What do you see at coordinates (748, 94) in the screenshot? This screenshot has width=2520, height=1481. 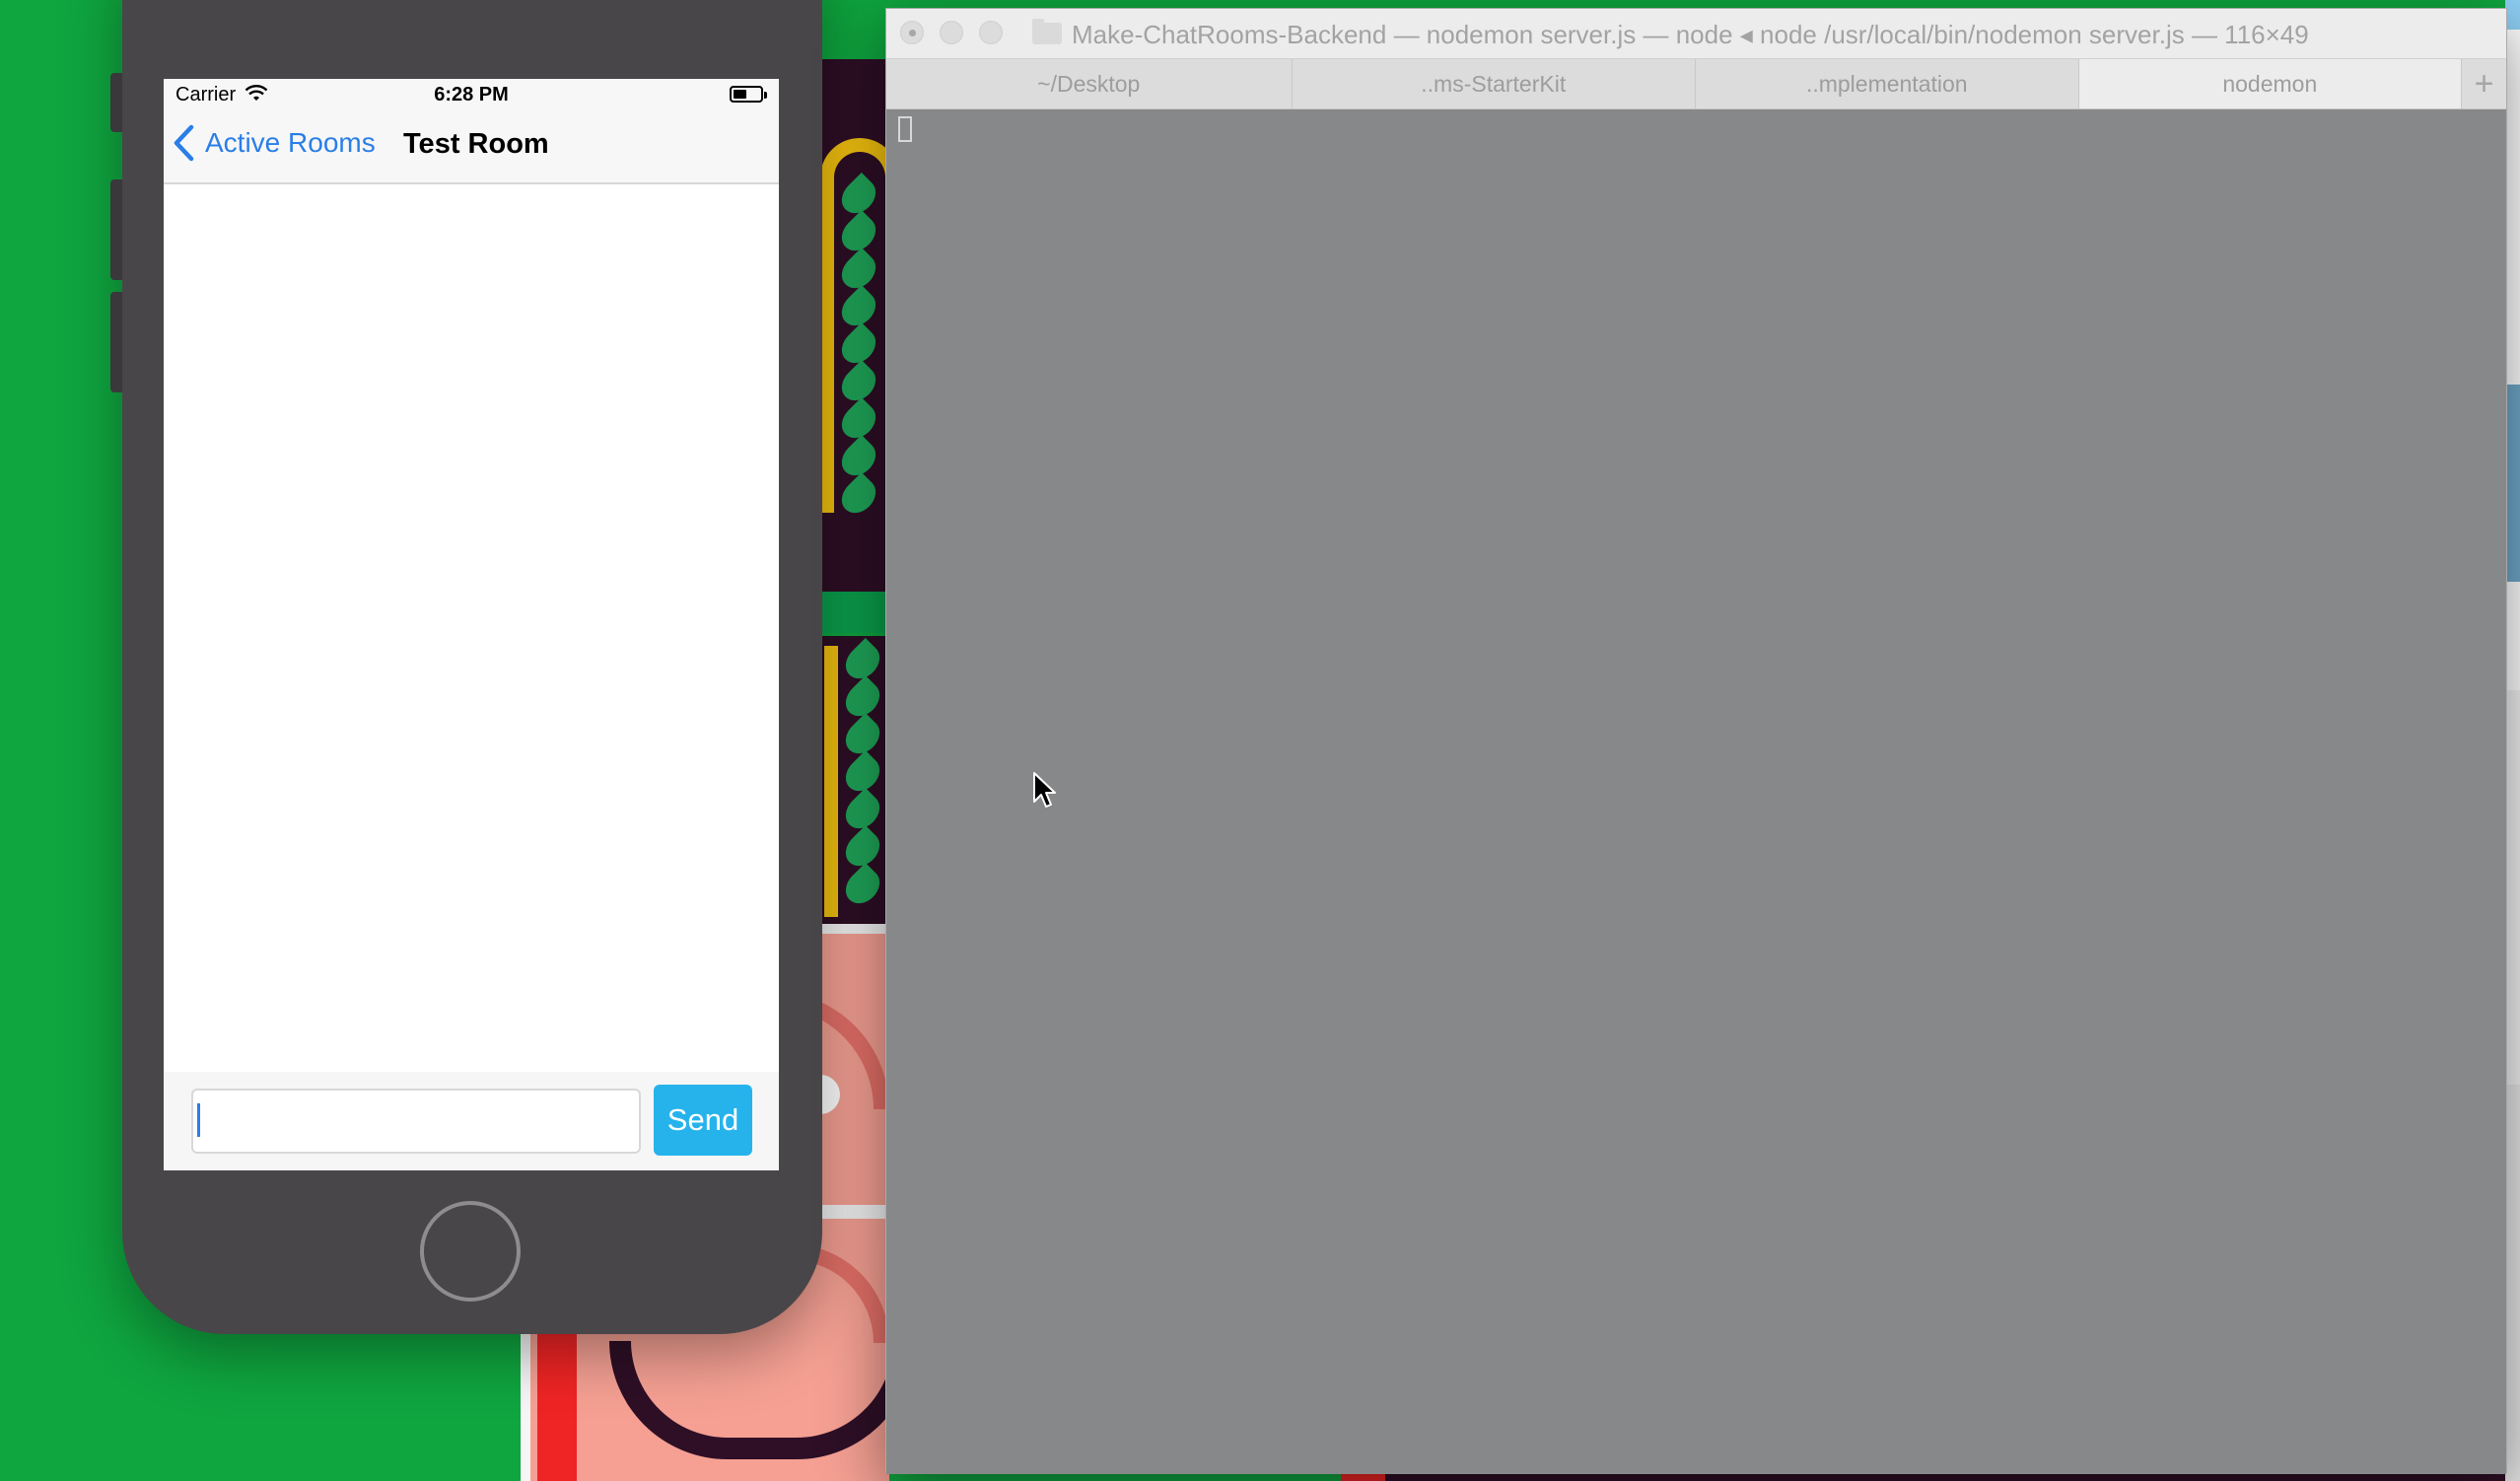 I see `battery-icon` at bounding box center [748, 94].